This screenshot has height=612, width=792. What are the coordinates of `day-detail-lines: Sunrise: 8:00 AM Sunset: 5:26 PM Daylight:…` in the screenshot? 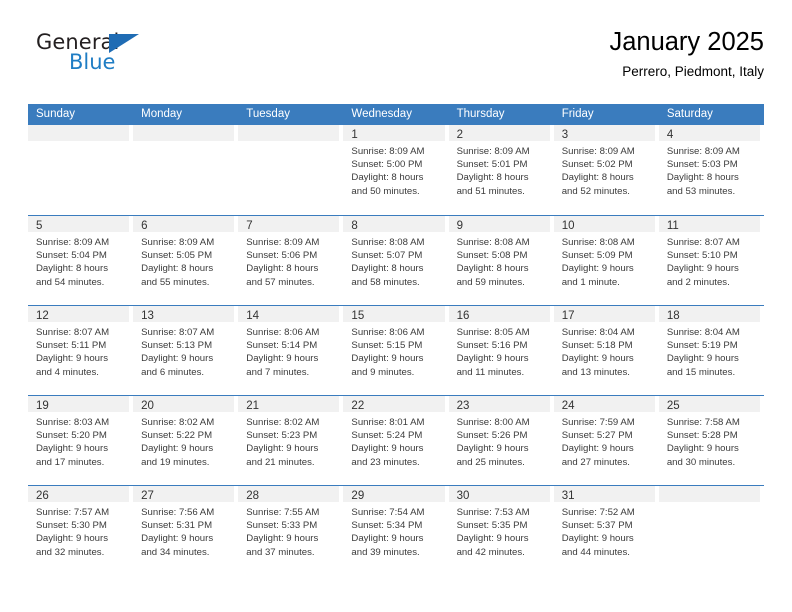 It's located at (499, 440).